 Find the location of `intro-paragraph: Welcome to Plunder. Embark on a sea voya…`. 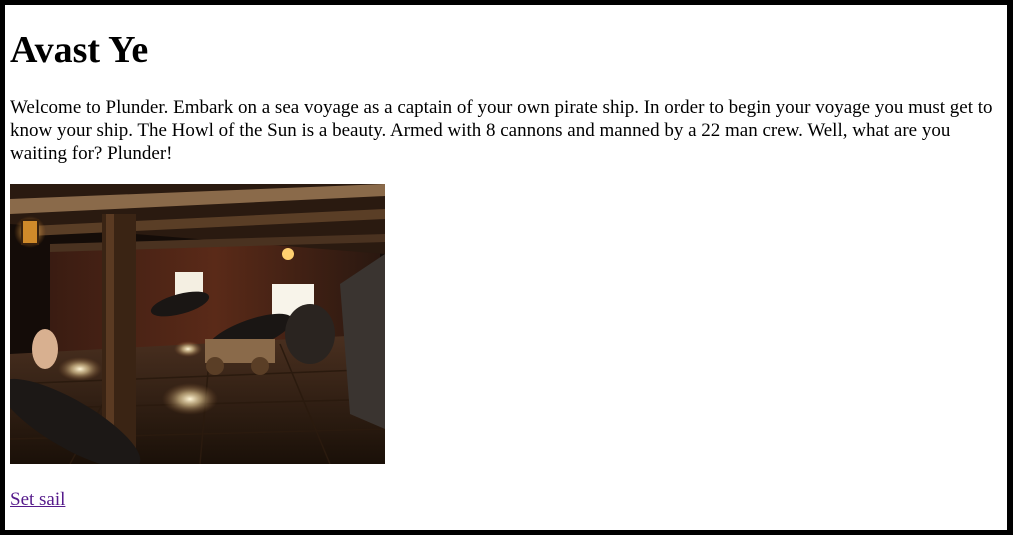

intro-paragraph: Welcome to Plunder. Embark on a sea voya… is located at coordinates (501, 130).